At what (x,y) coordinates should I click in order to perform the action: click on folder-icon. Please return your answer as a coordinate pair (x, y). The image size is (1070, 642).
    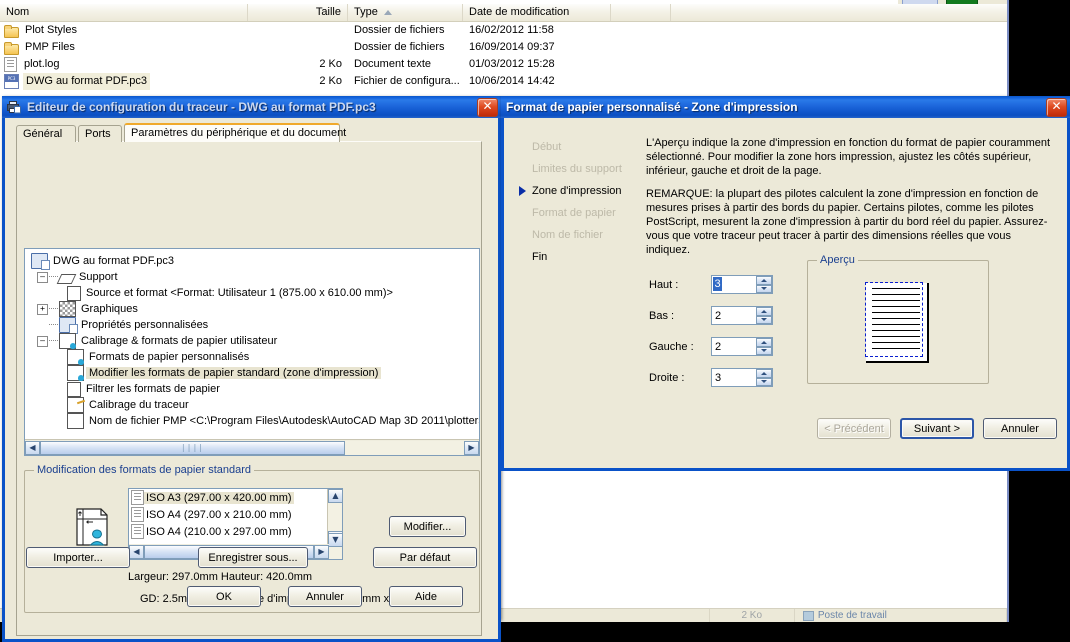
    Looking at the image, I should click on (11, 31).